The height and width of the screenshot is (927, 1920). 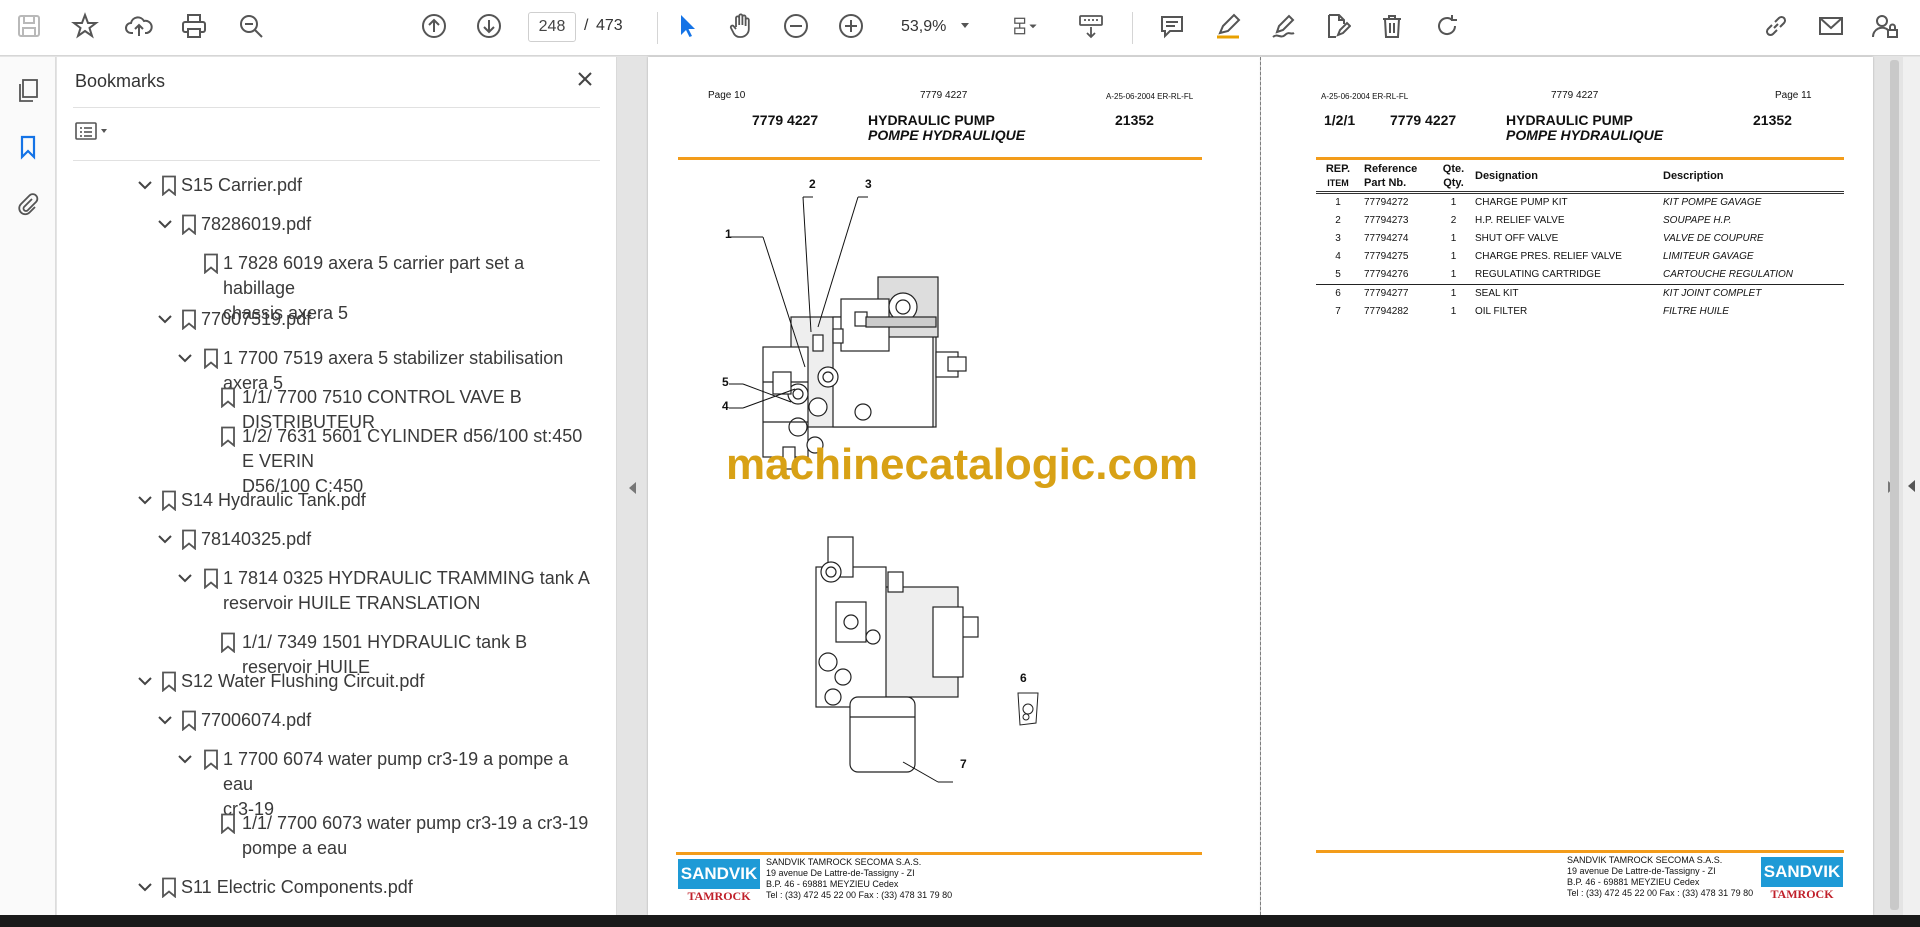 What do you see at coordinates (609, 25) in the screenshot?
I see `page-total: 473` at bounding box center [609, 25].